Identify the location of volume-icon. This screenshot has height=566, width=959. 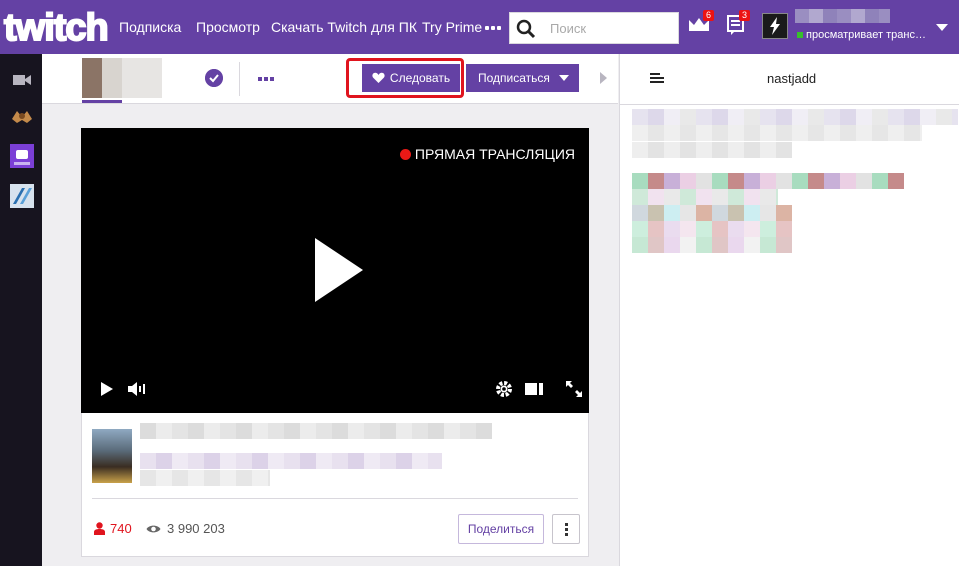
(137, 389).